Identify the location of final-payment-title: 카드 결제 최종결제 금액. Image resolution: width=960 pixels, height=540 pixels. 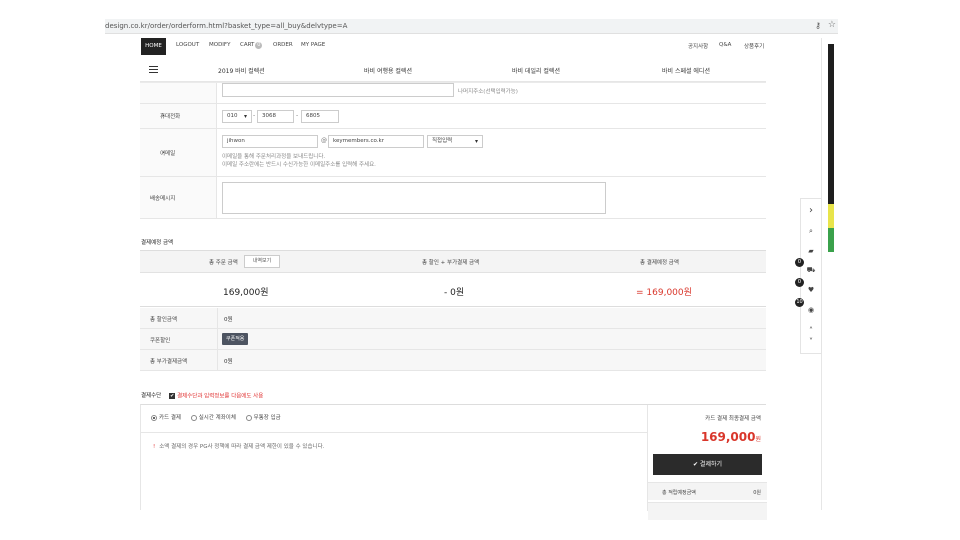
(733, 419).